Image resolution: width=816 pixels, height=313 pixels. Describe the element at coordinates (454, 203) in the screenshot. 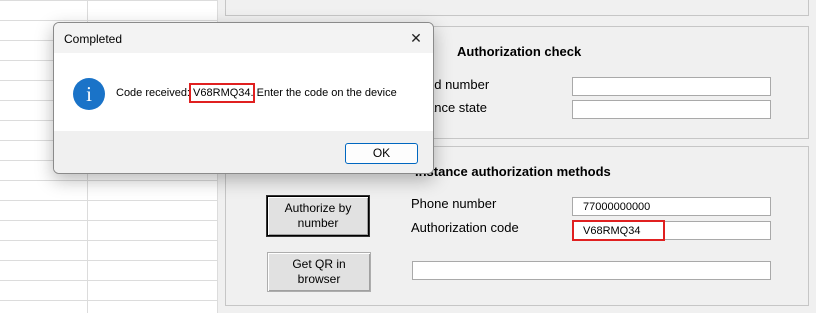

I see `phone-label: Phone number` at that location.